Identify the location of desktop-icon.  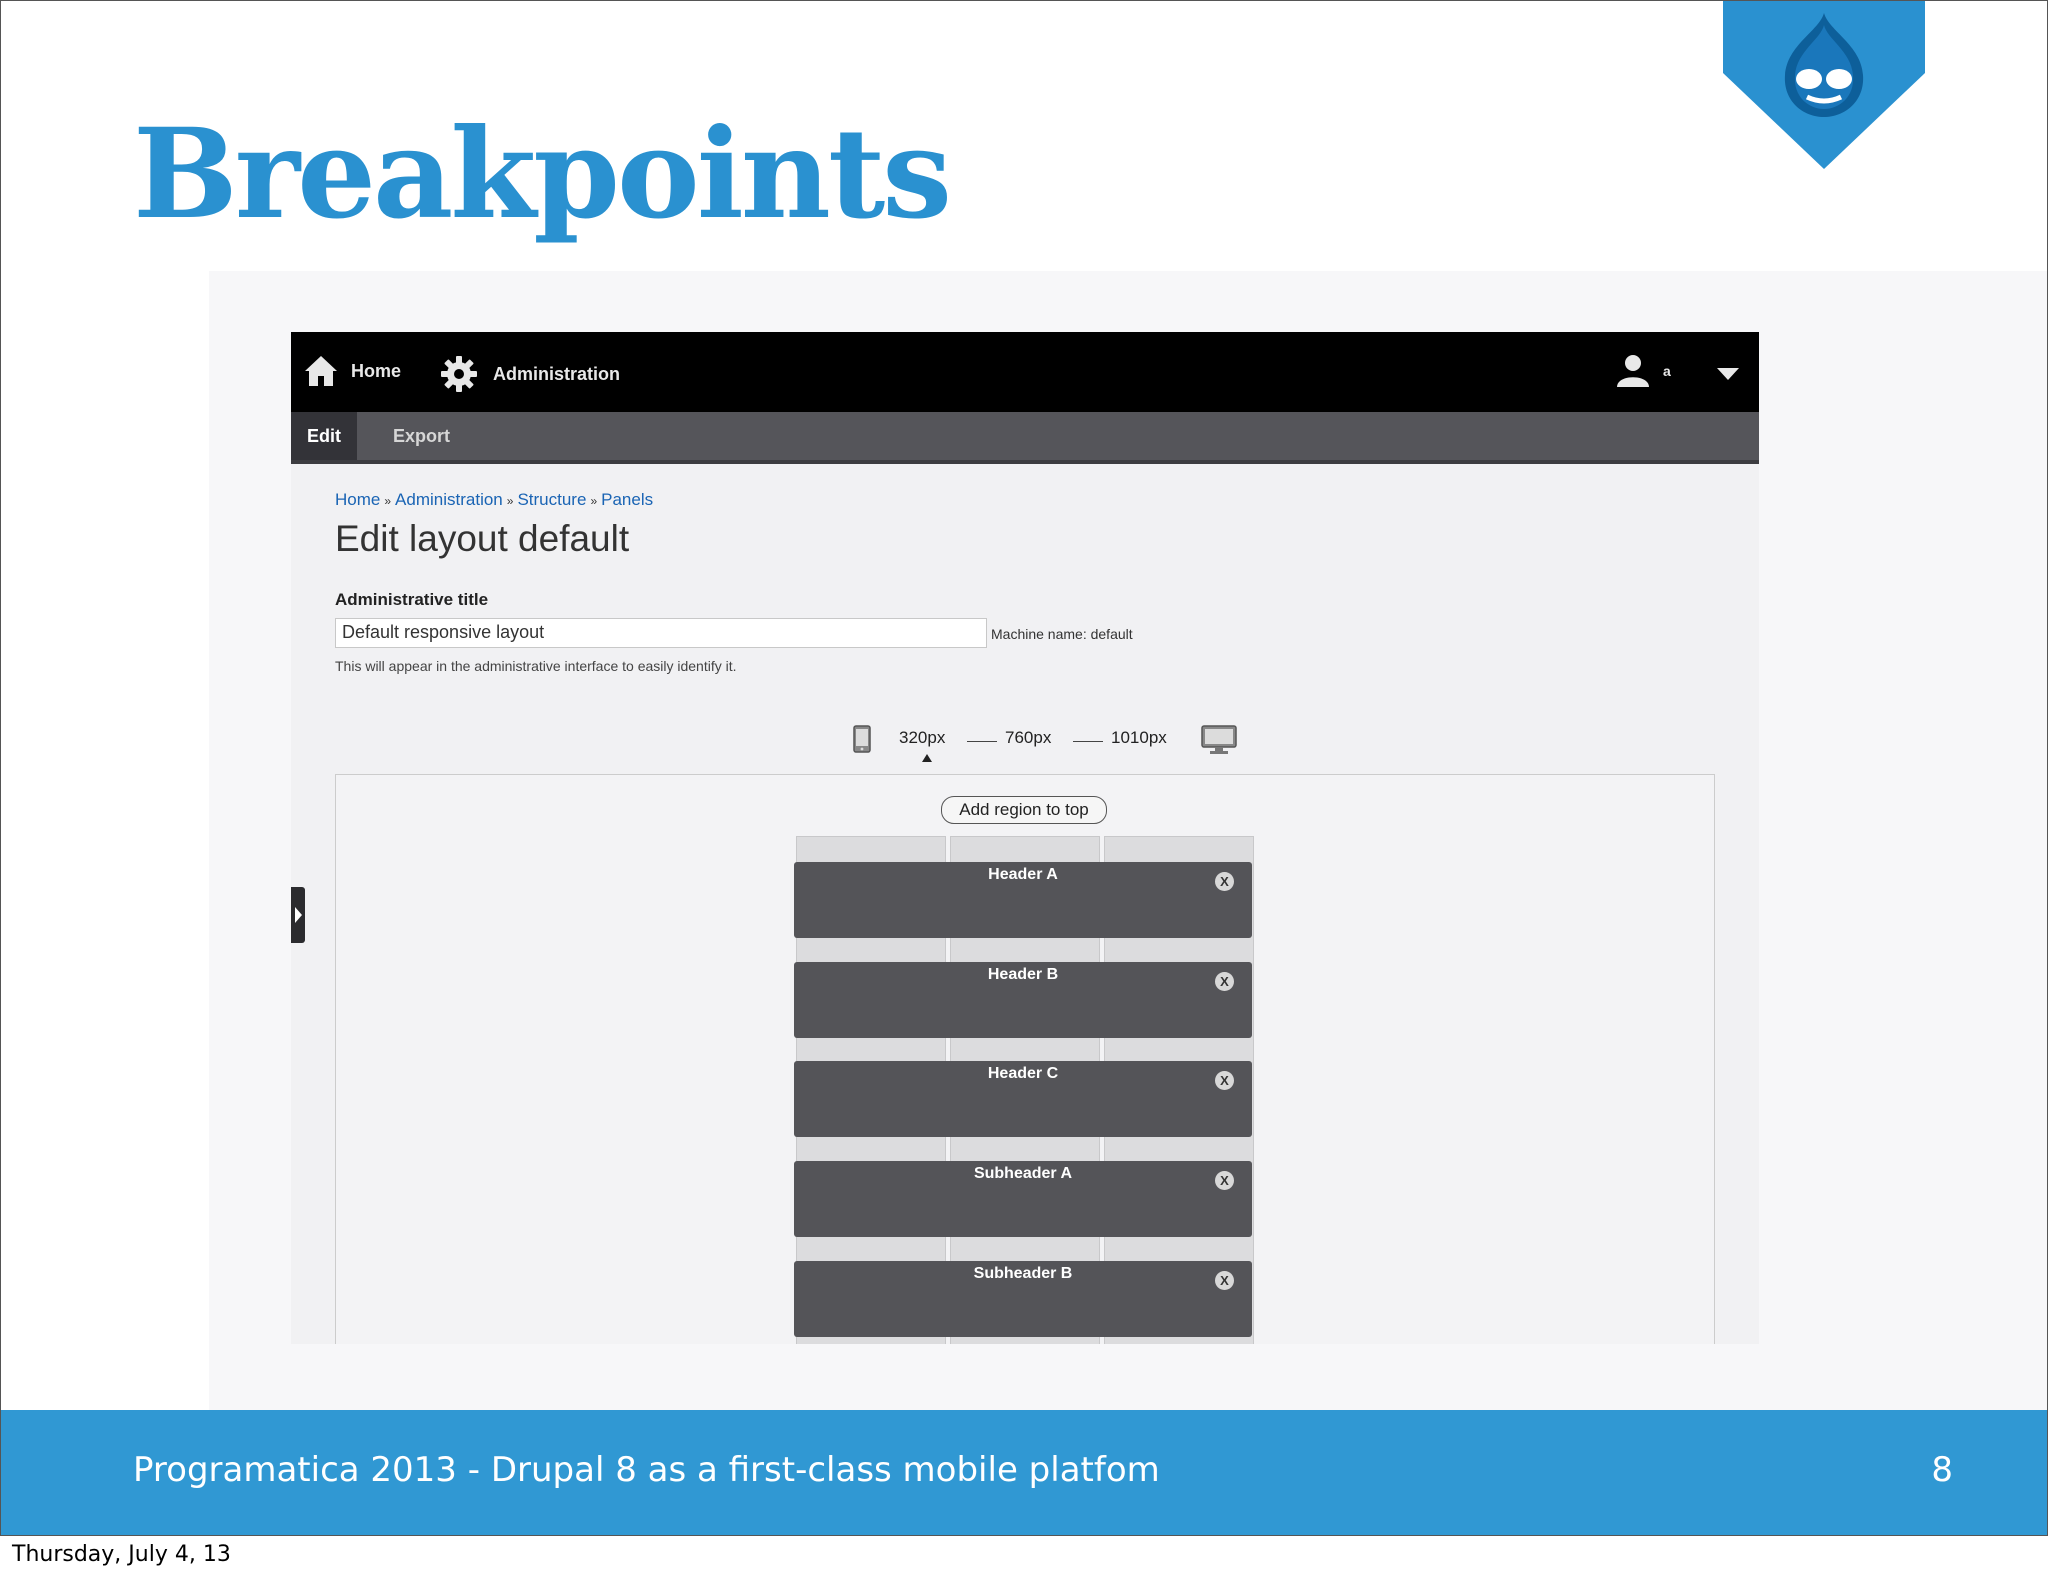
(1219, 740).